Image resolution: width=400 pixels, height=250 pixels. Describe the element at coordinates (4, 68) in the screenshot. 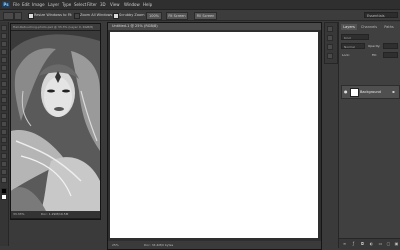

I see `eyedropper-tool-icon` at that location.